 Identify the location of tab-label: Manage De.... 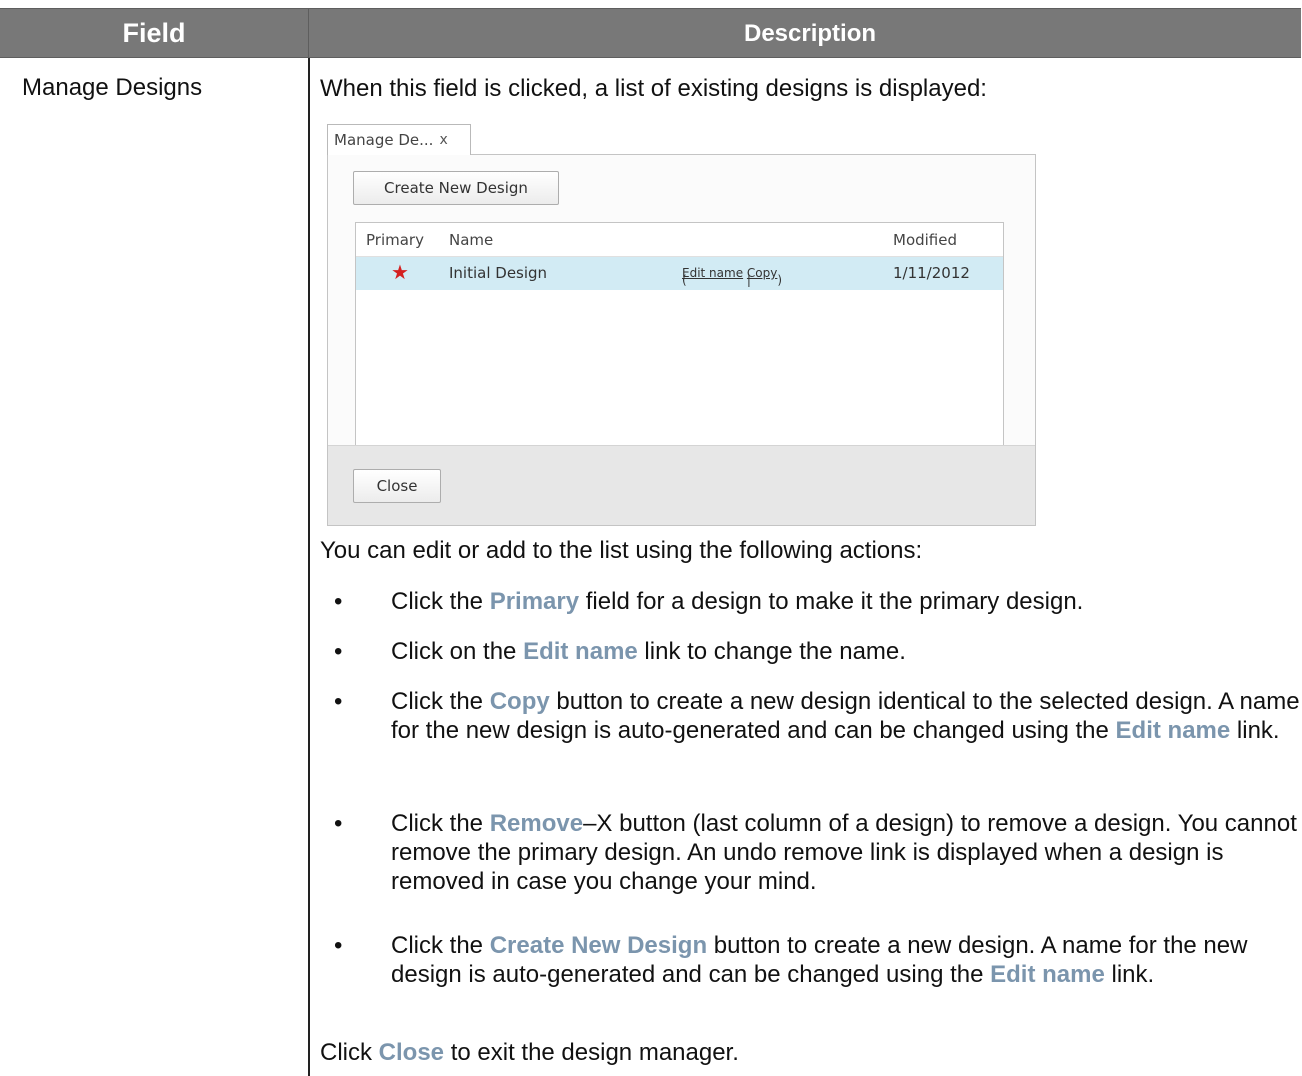
(384, 140).